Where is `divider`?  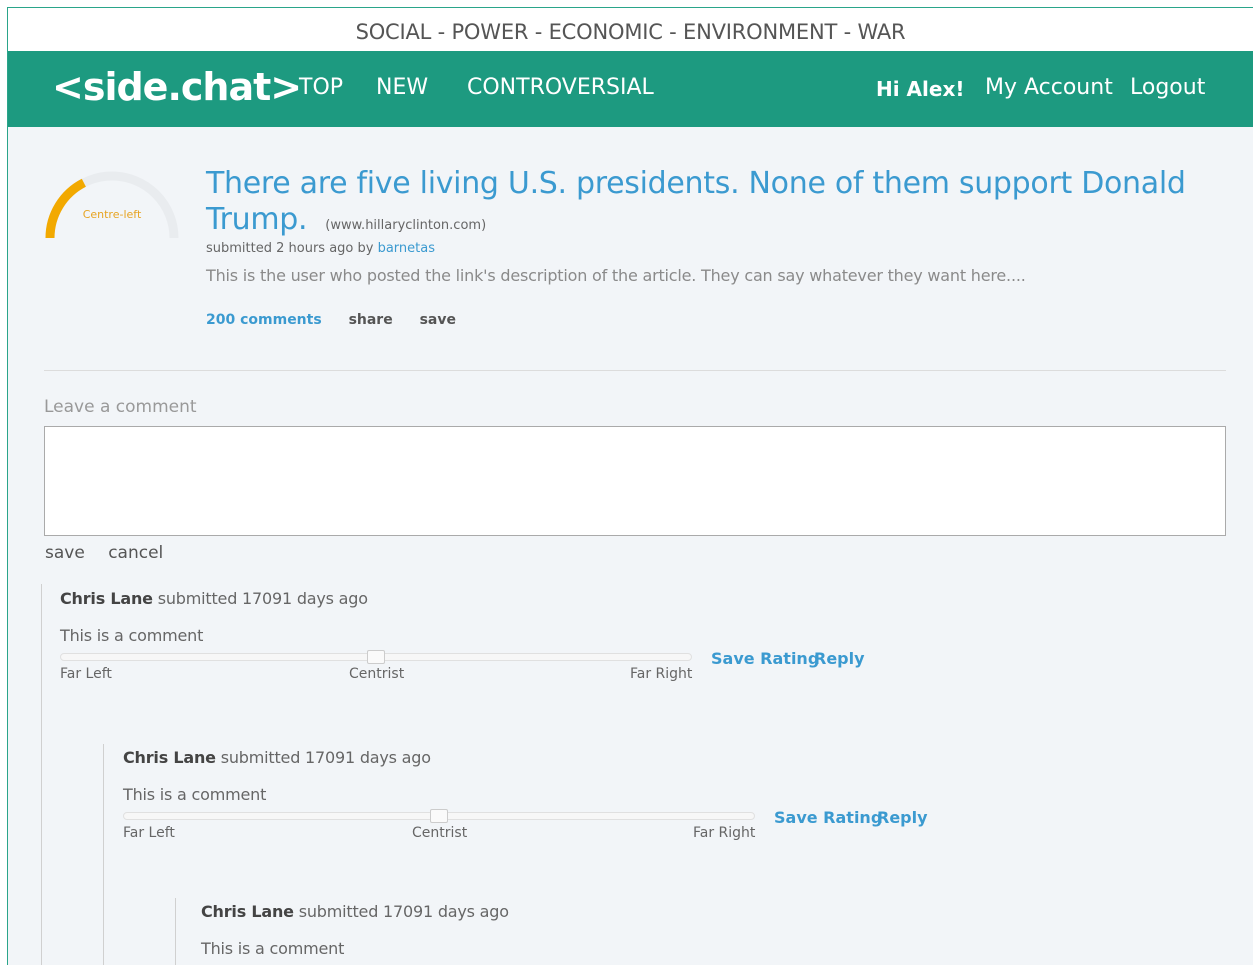
divider is located at coordinates (635, 370).